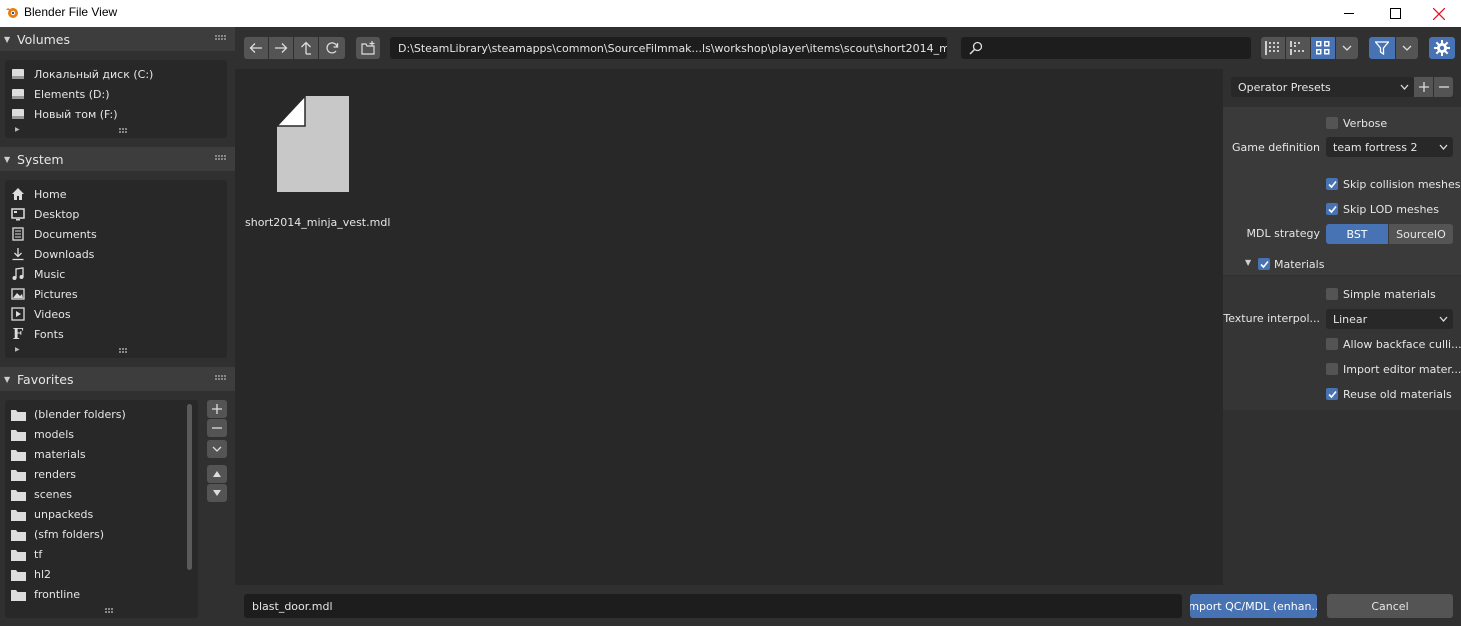  Describe the element at coordinates (1357, 234) in the screenshot. I see `mdl-strategy-bst-option: BST` at that location.